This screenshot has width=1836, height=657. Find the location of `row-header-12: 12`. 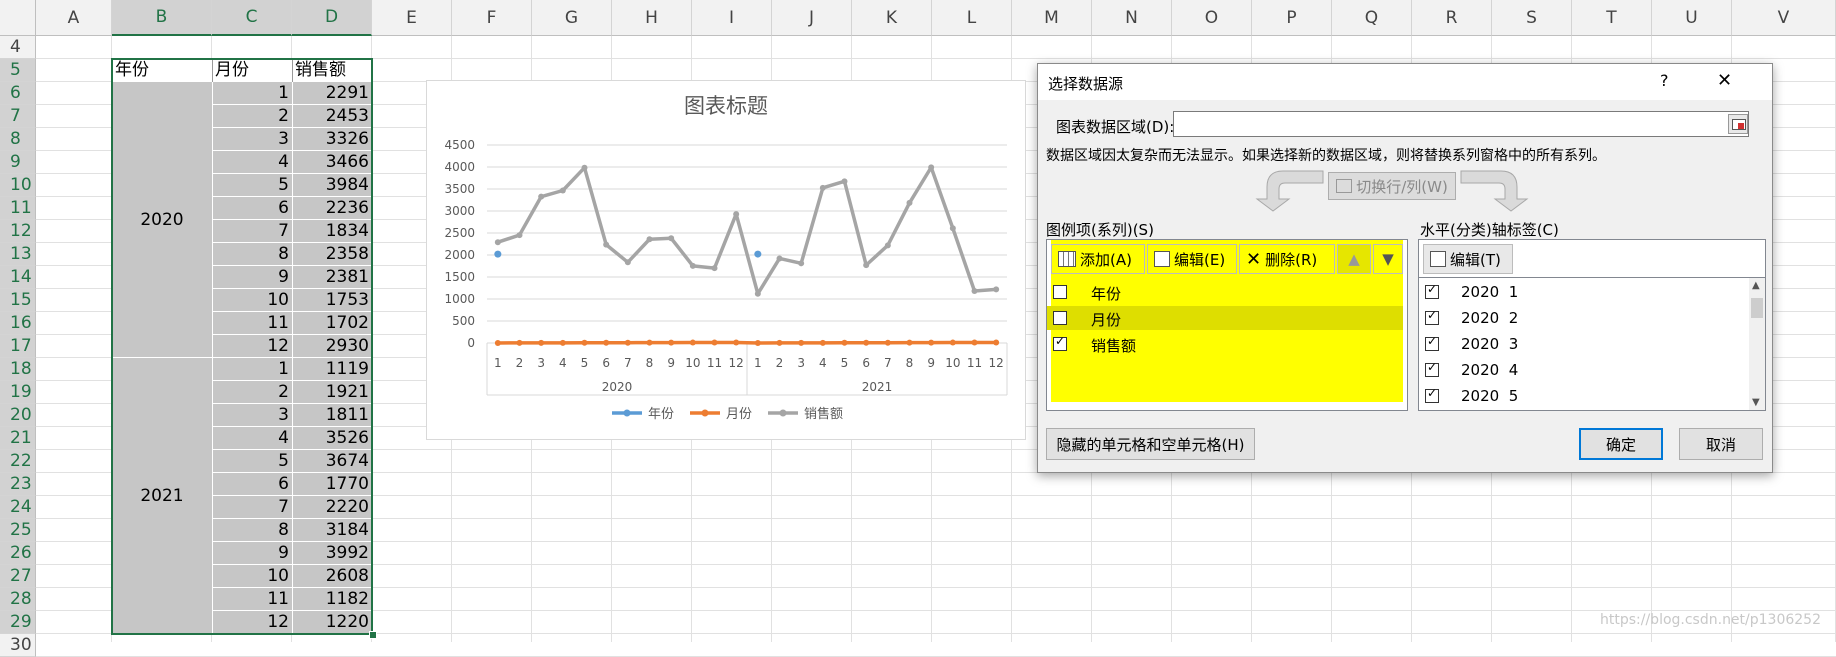

row-header-12: 12 is located at coordinates (18, 231).